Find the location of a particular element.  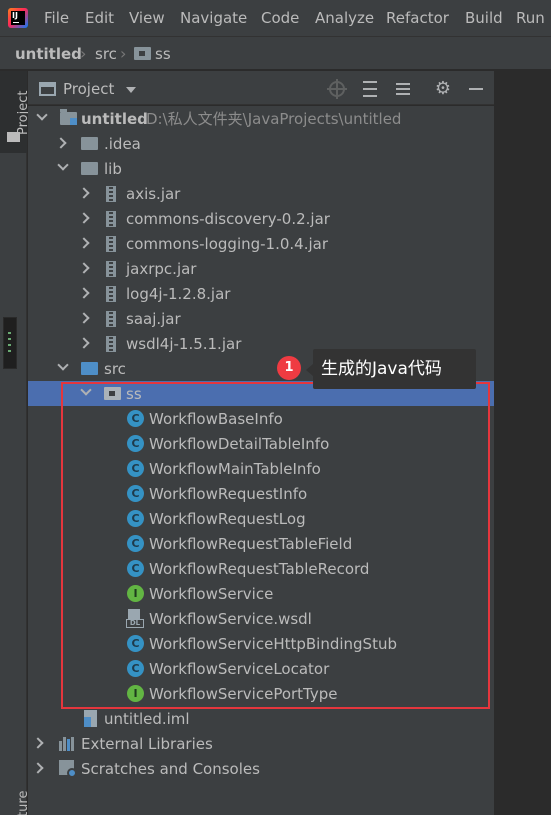

tree-row-file: I WorkflowServicePortType is located at coordinates (261, 693).